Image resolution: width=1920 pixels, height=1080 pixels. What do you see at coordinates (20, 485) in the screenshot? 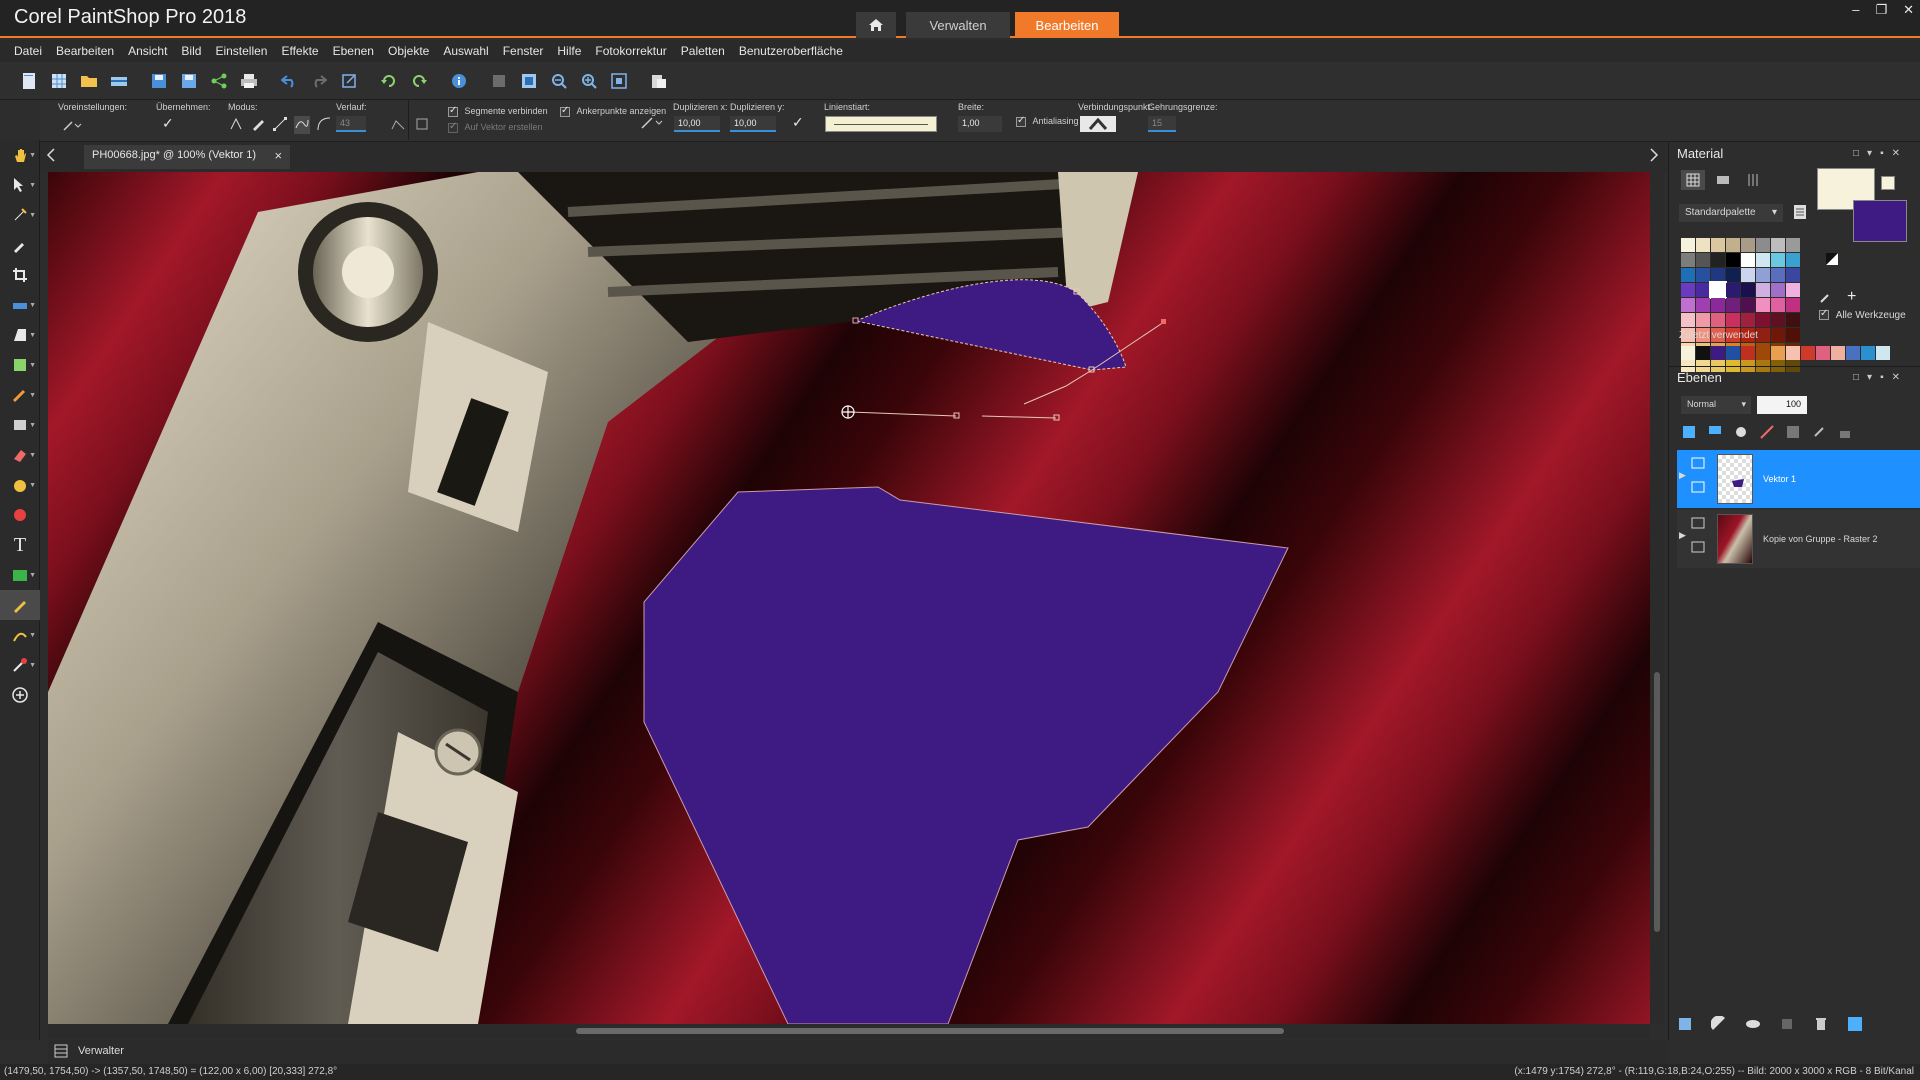
I see `fill-tool-icon: ▼` at bounding box center [20, 485].